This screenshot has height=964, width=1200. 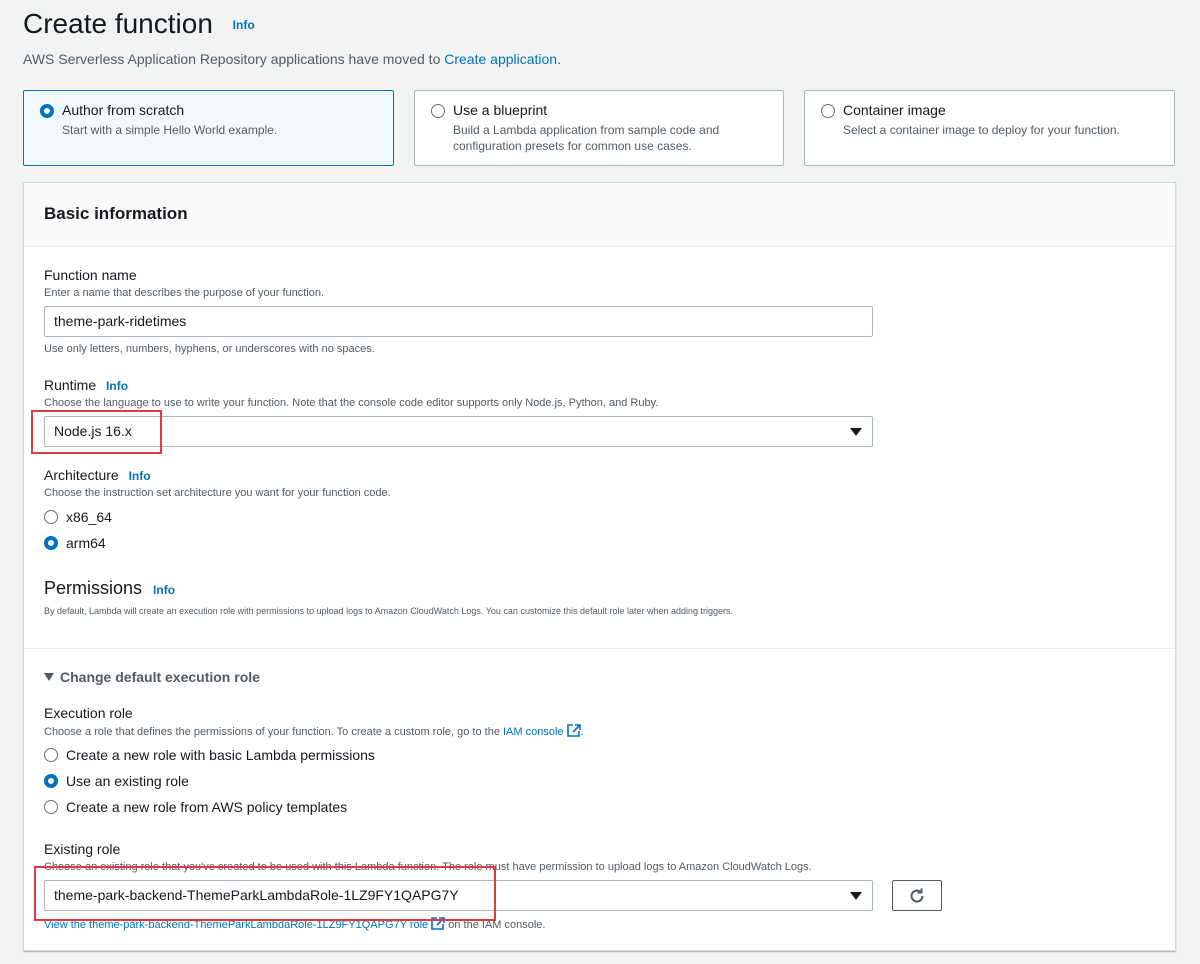 I want to click on permissions-heading: Permissions Info, so click(x=110, y=588).